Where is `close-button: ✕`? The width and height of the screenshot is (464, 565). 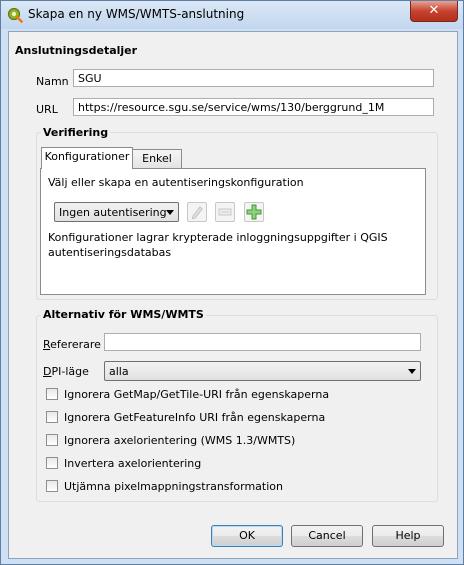
close-button: ✕ is located at coordinates (434, 11).